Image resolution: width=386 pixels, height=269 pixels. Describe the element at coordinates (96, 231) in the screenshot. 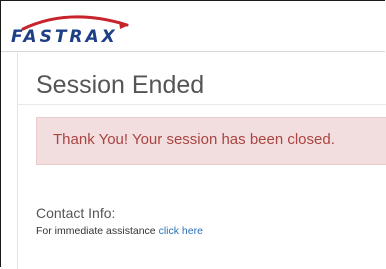

I see `contact-assist-text: For immediate assistance` at that location.